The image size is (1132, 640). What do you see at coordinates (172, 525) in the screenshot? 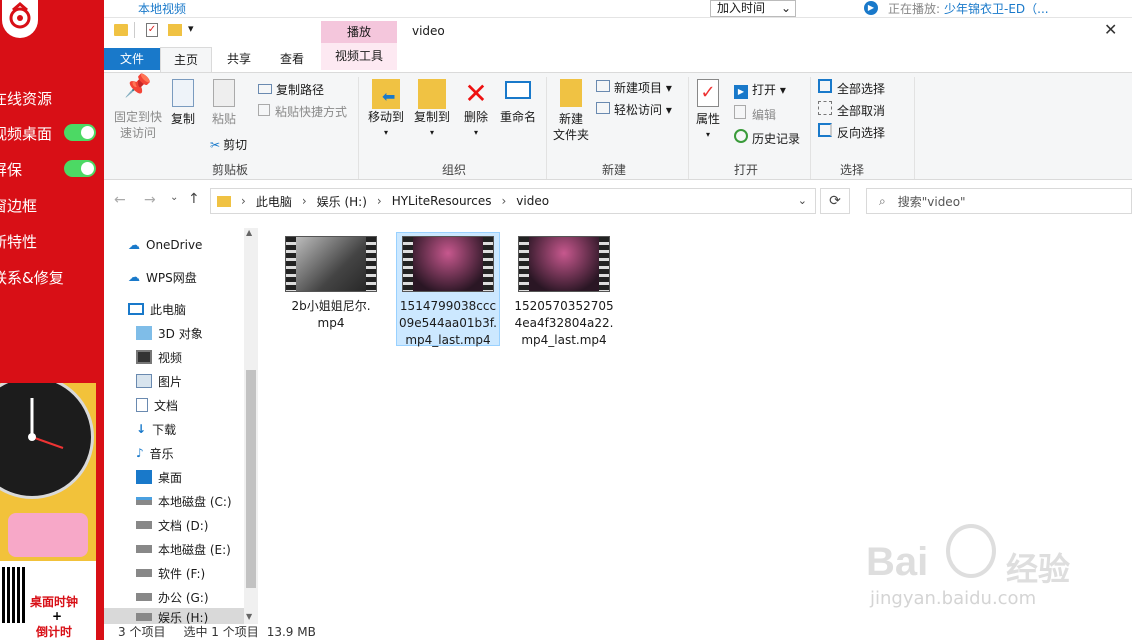
I see `nav-drive-d: 文档 (D:)` at bounding box center [172, 525].